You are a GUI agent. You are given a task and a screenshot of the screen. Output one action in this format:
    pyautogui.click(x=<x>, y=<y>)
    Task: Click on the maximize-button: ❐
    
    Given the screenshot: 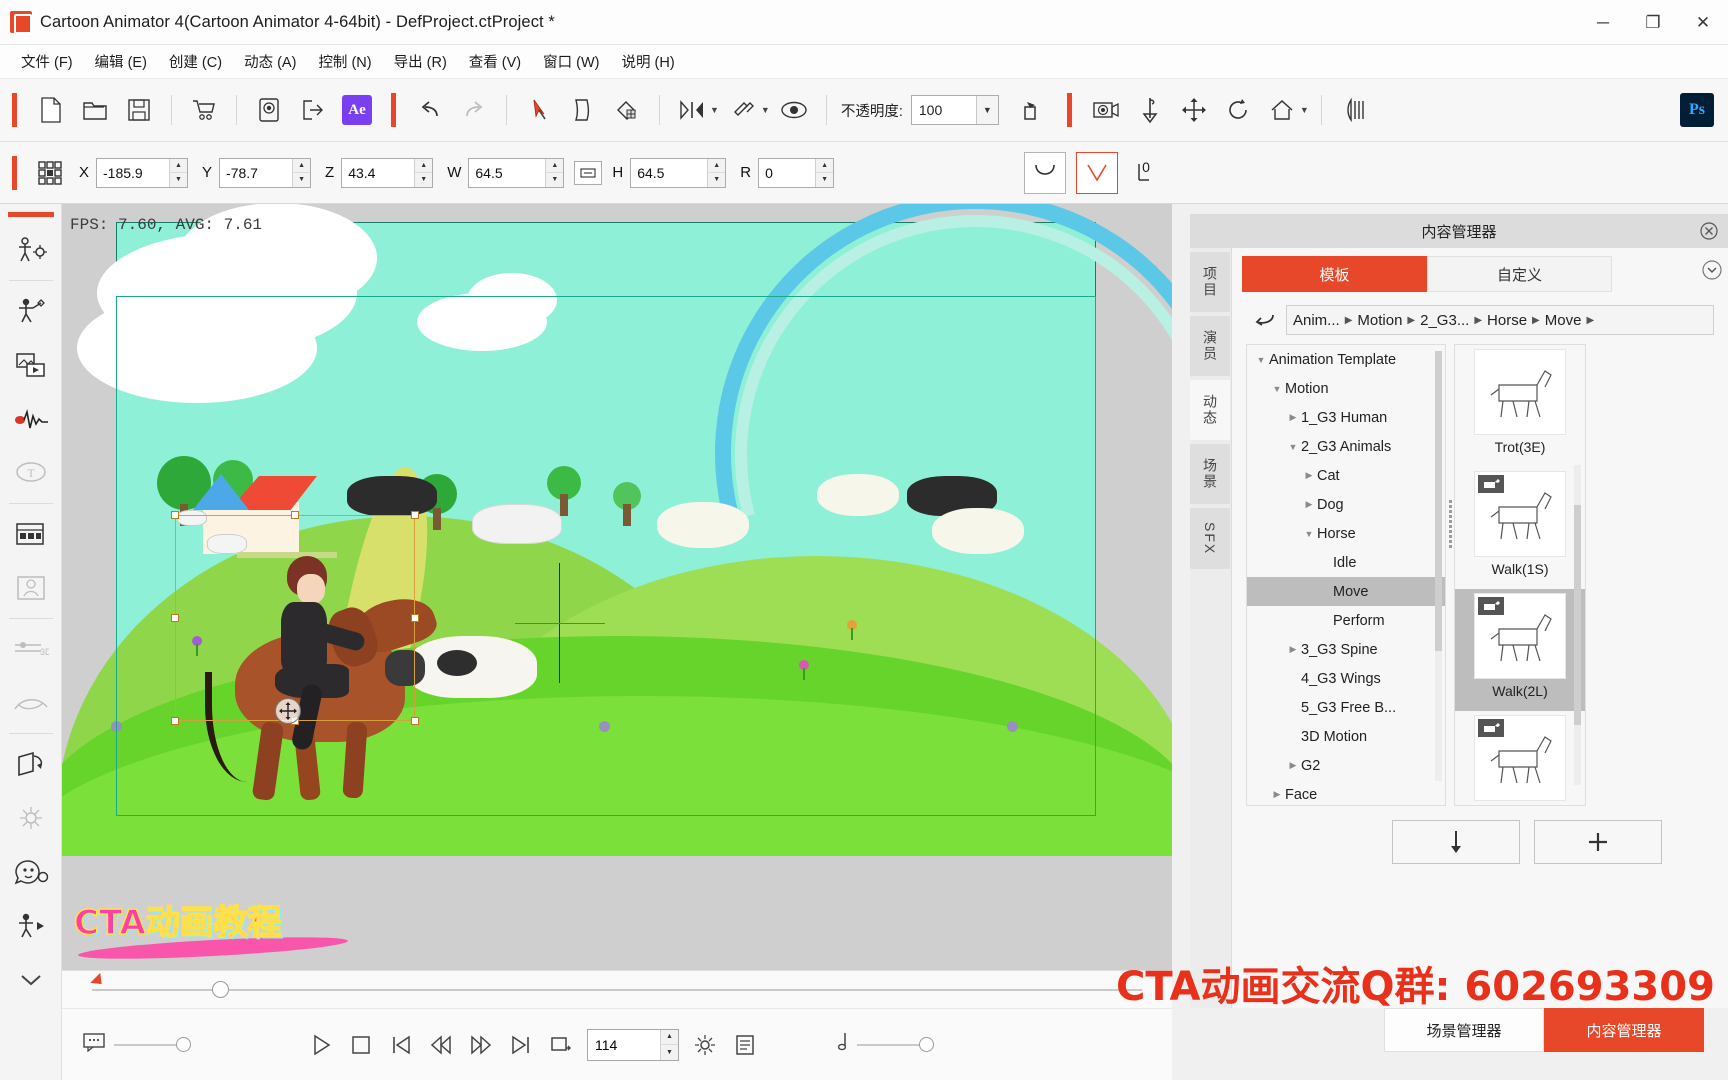 What is the action you would take?
    pyautogui.click(x=1653, y=22)
    